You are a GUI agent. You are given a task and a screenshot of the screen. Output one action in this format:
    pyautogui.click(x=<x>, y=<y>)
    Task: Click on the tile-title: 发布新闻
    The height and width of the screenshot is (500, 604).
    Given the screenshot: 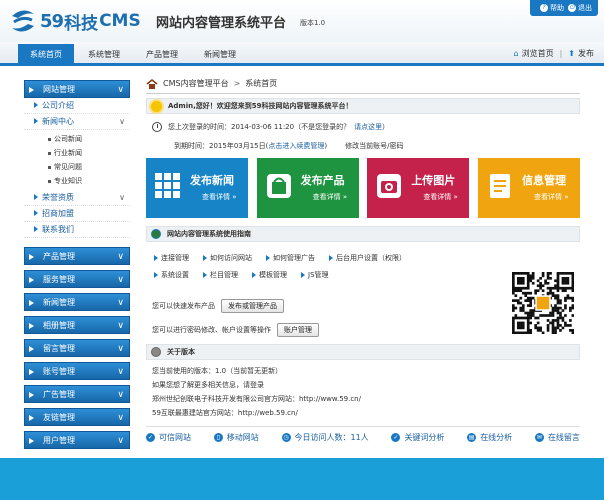 What is the action you would take?
    pyautogui.click(x=212, y=180)
    